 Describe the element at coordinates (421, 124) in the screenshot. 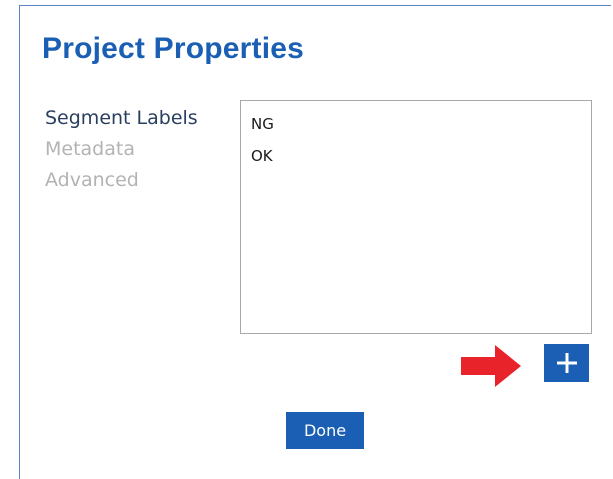

I see `label-item-ng: NG` at that location.